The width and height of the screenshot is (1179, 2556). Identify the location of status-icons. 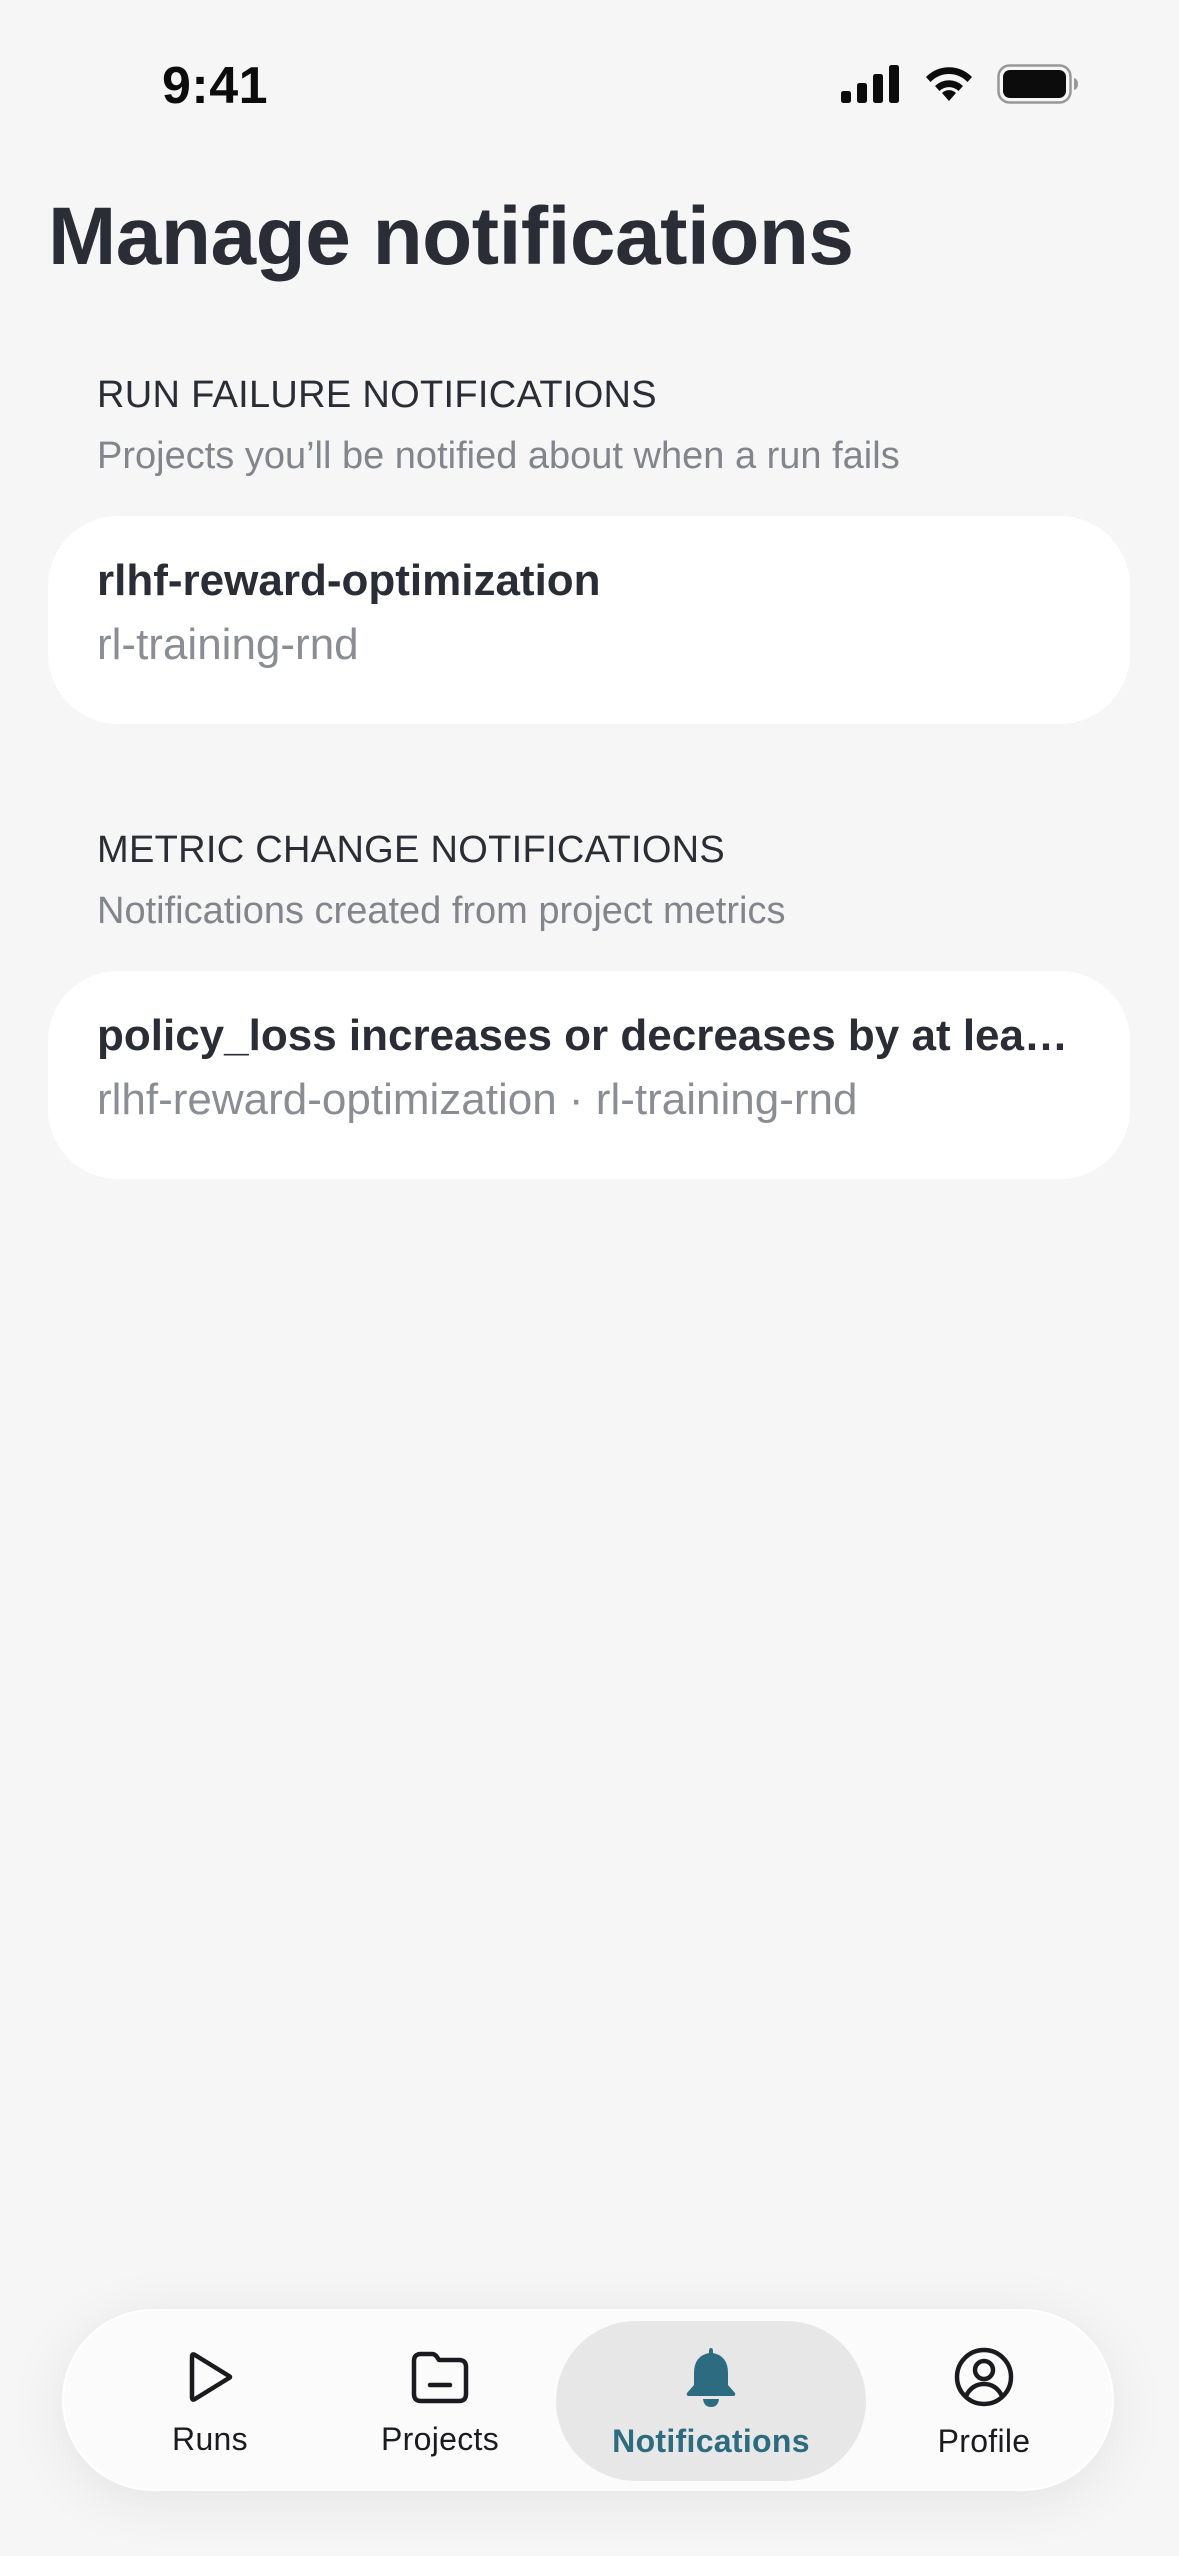
(960, 84).